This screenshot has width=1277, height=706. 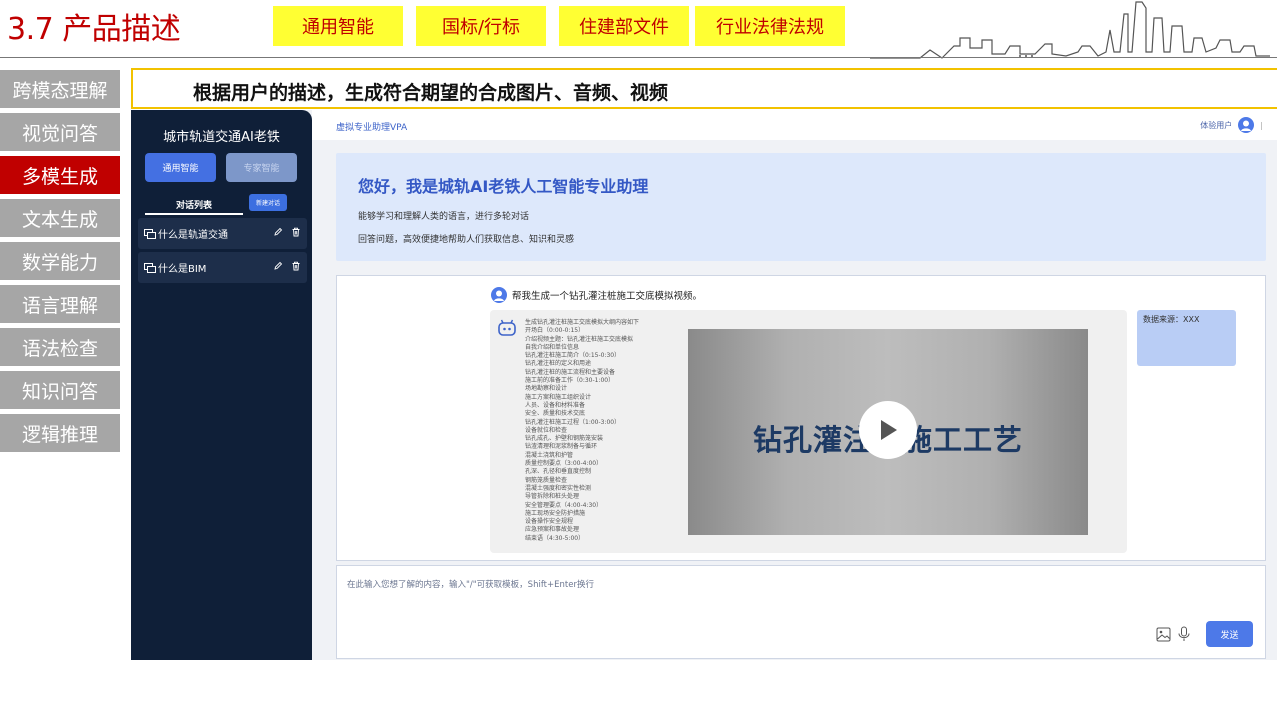 What do you see at coordinates (555, 513) in the screenshot?
I see `outline-line: 施工现场安全防护措施` at bounding box center [555, 513].